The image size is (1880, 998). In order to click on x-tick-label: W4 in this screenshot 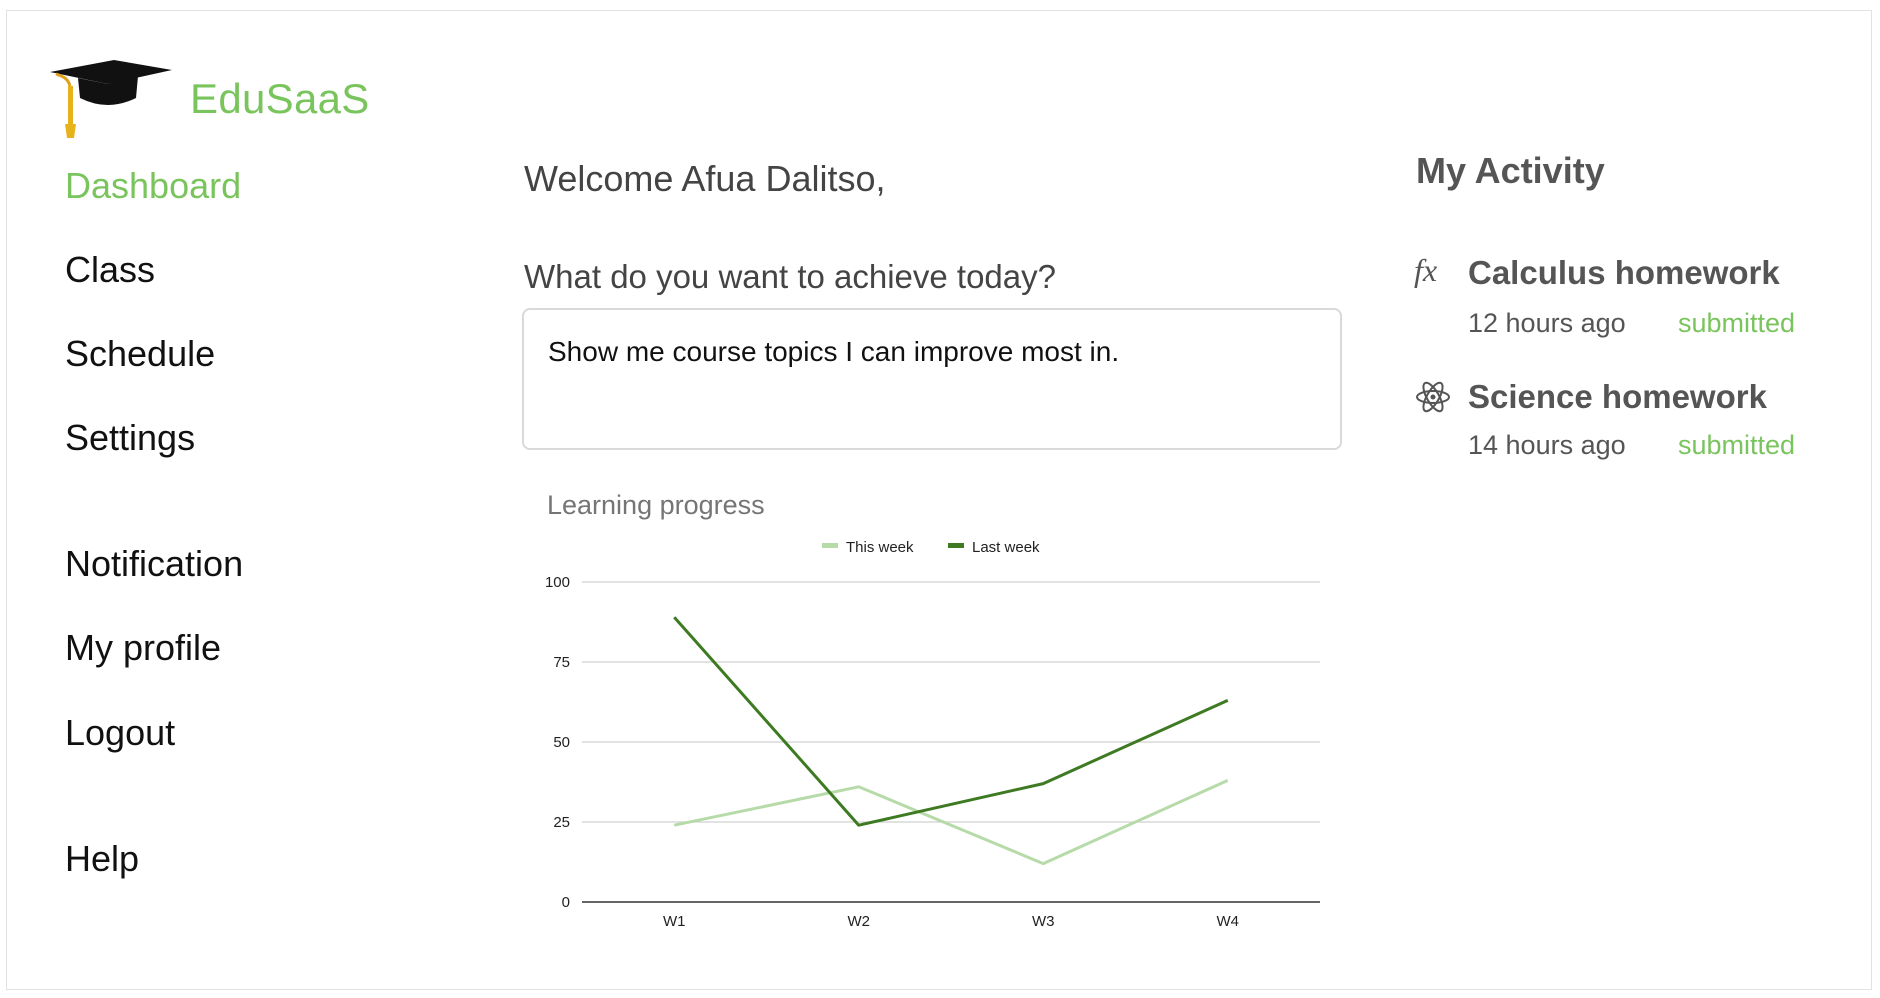, I will do `click(1228, 921)`.